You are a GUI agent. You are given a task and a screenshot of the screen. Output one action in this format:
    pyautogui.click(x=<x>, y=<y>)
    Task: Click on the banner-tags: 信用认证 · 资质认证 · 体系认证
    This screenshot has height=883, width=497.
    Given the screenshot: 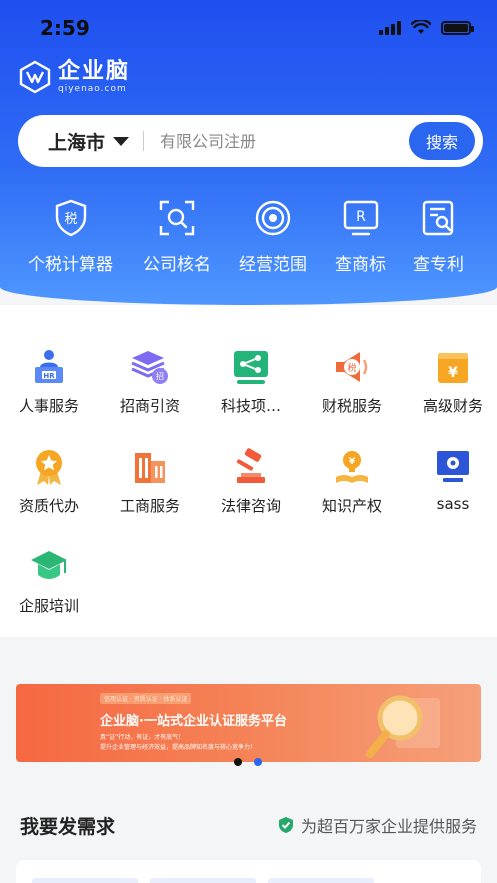 What is the action you would take?
    pyautogui.click(x=146, y=698)
    